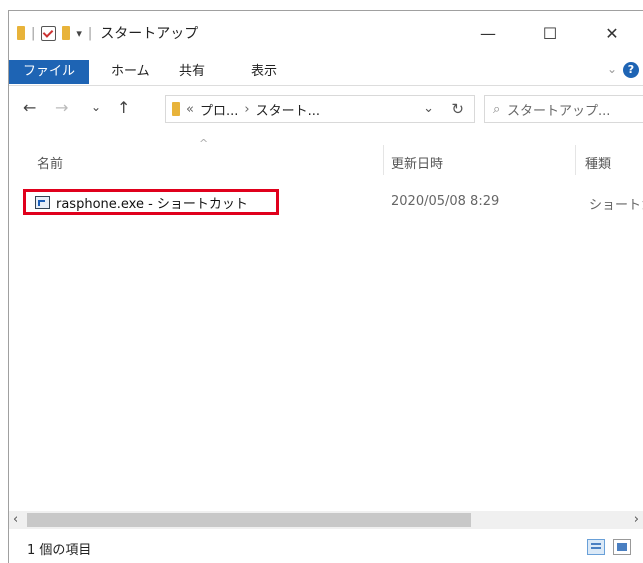  I want to click on close-button: ✕, so click(612, 33).